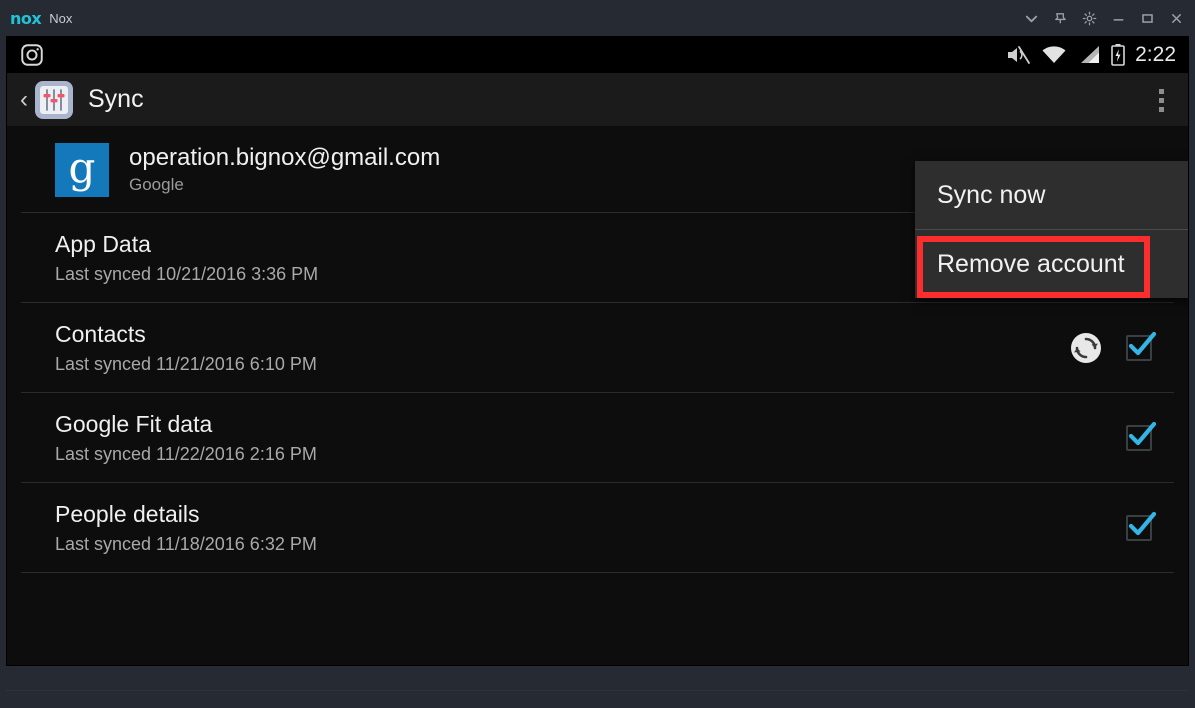  I want to click on google-logo-letter: g, so click(82, 167).